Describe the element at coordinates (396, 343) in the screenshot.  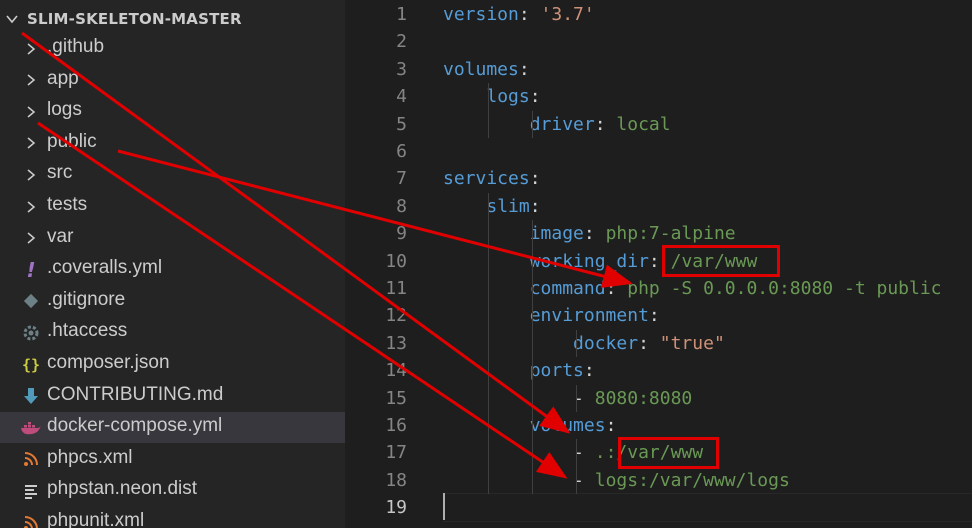
I see `line-number: 13` at that location.